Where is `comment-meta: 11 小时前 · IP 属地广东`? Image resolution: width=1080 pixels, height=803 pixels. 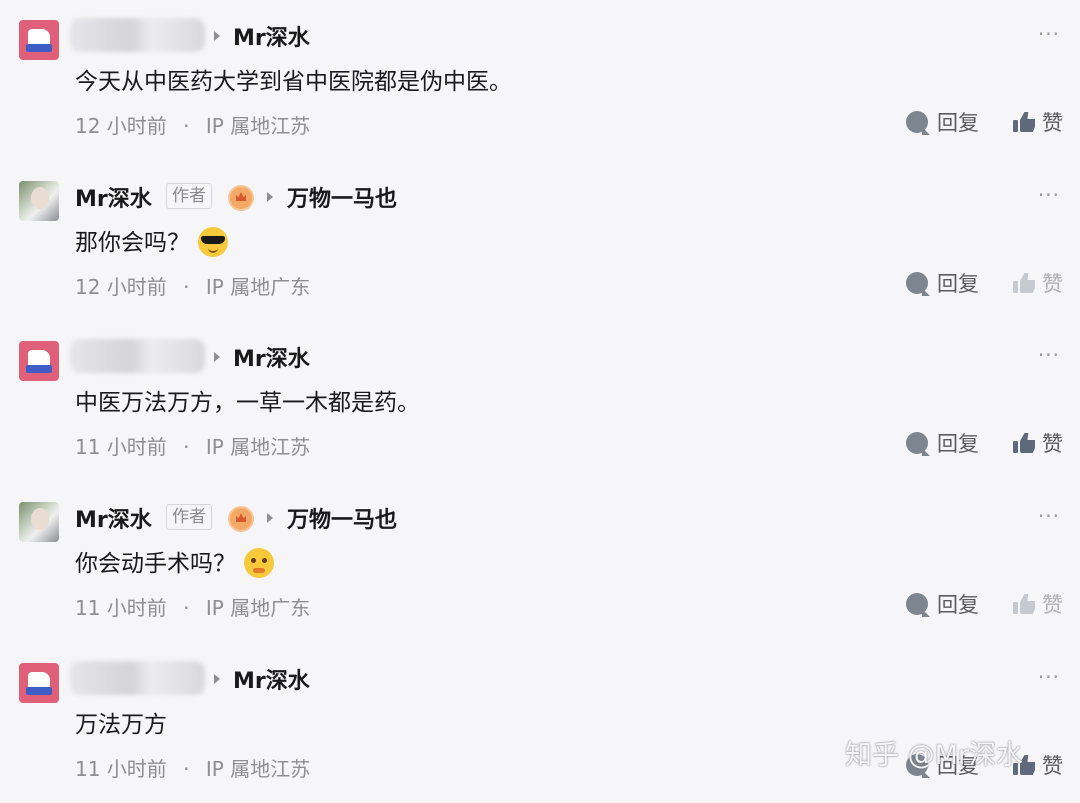 comment-meta: 11 小时前 · IP 属地广东 is located at coordinates (192, 606).